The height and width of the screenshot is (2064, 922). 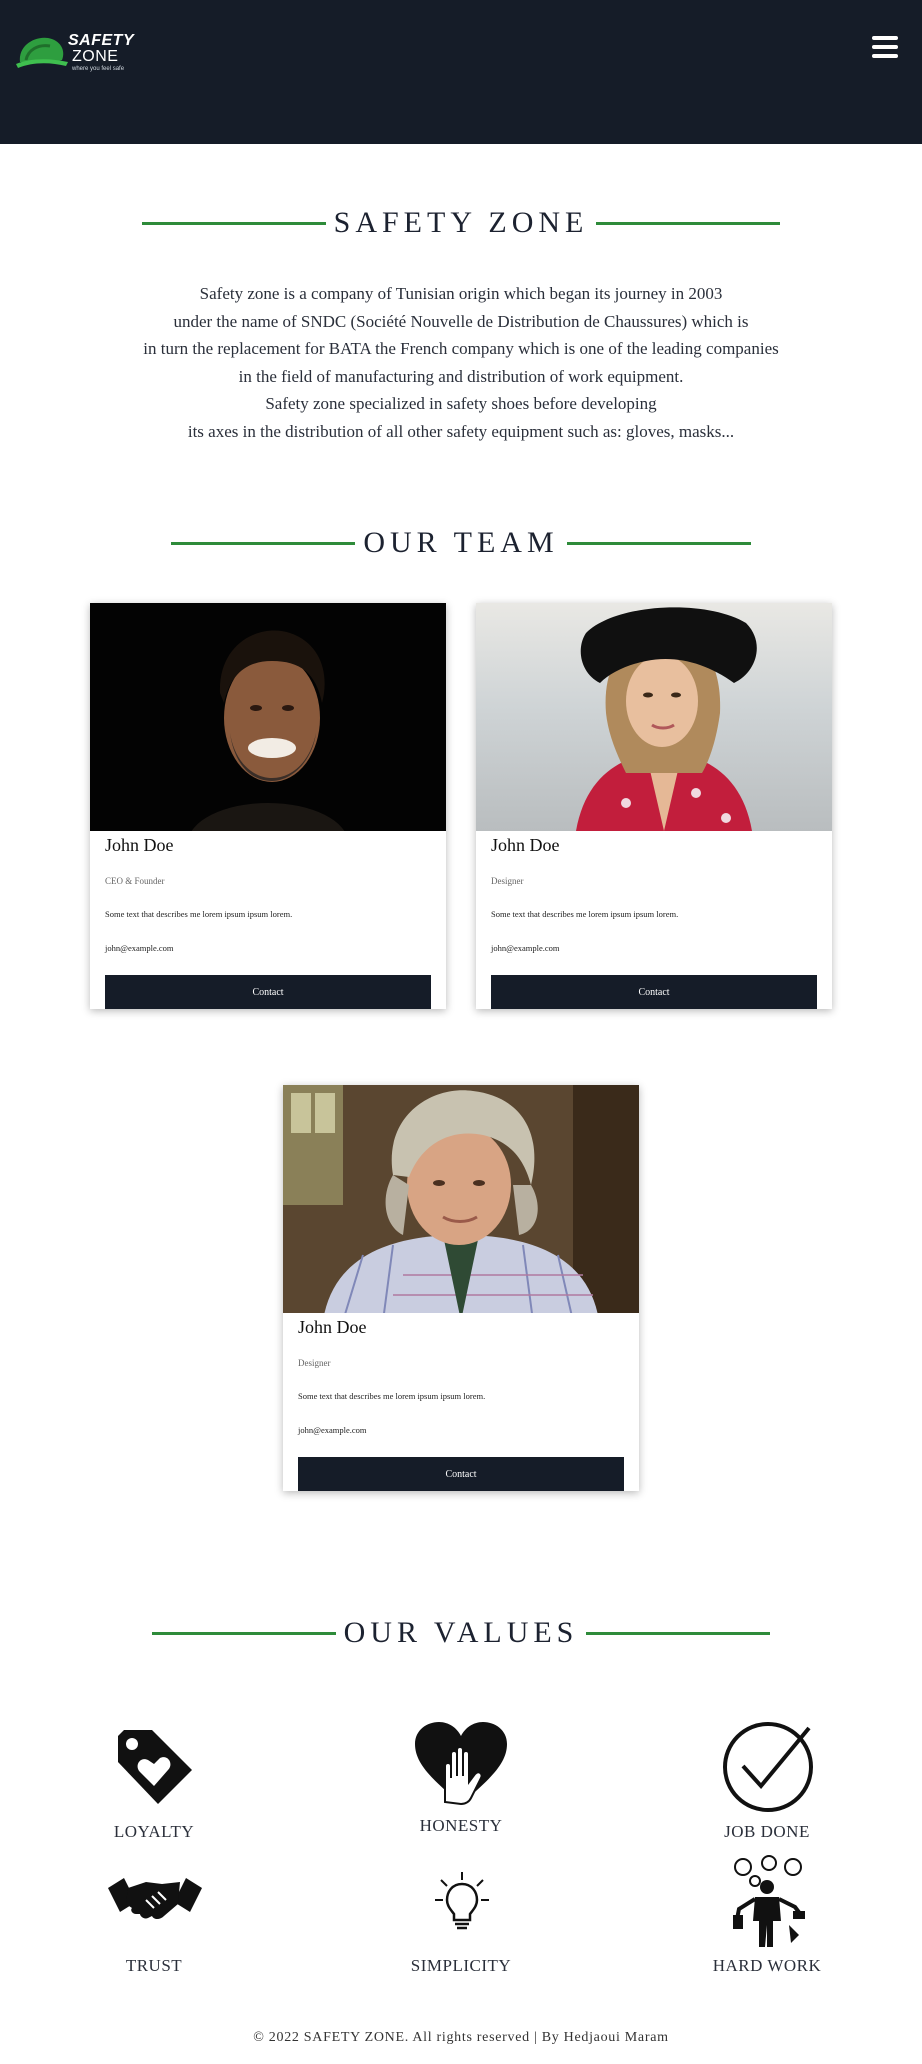 I want to click on value-label: LOYALTY, so click(x=154, y=1831).